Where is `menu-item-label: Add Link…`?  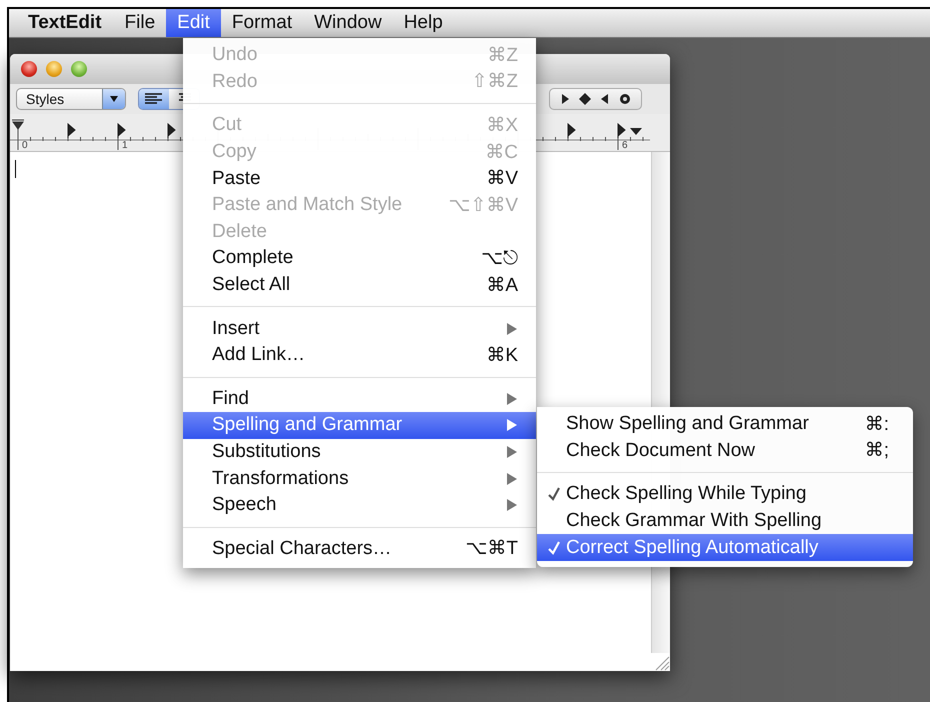
menu-item-label: Add Link… is located at coordinates (259, 355).